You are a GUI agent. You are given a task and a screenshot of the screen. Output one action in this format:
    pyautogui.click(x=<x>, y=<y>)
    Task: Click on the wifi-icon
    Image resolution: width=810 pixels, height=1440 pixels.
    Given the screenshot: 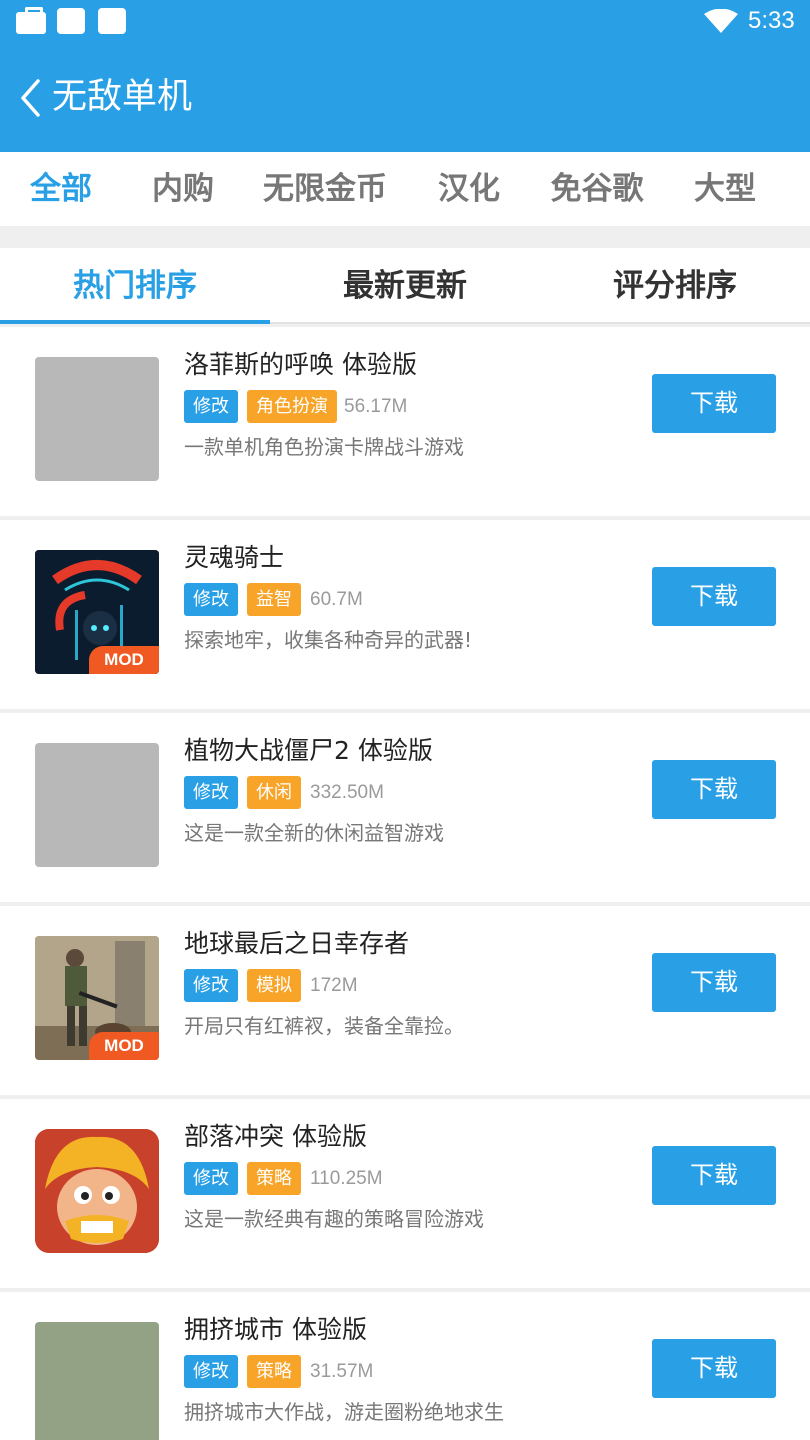 What is the action you would take?
    pyautogui.click(x=721, y=21)
    